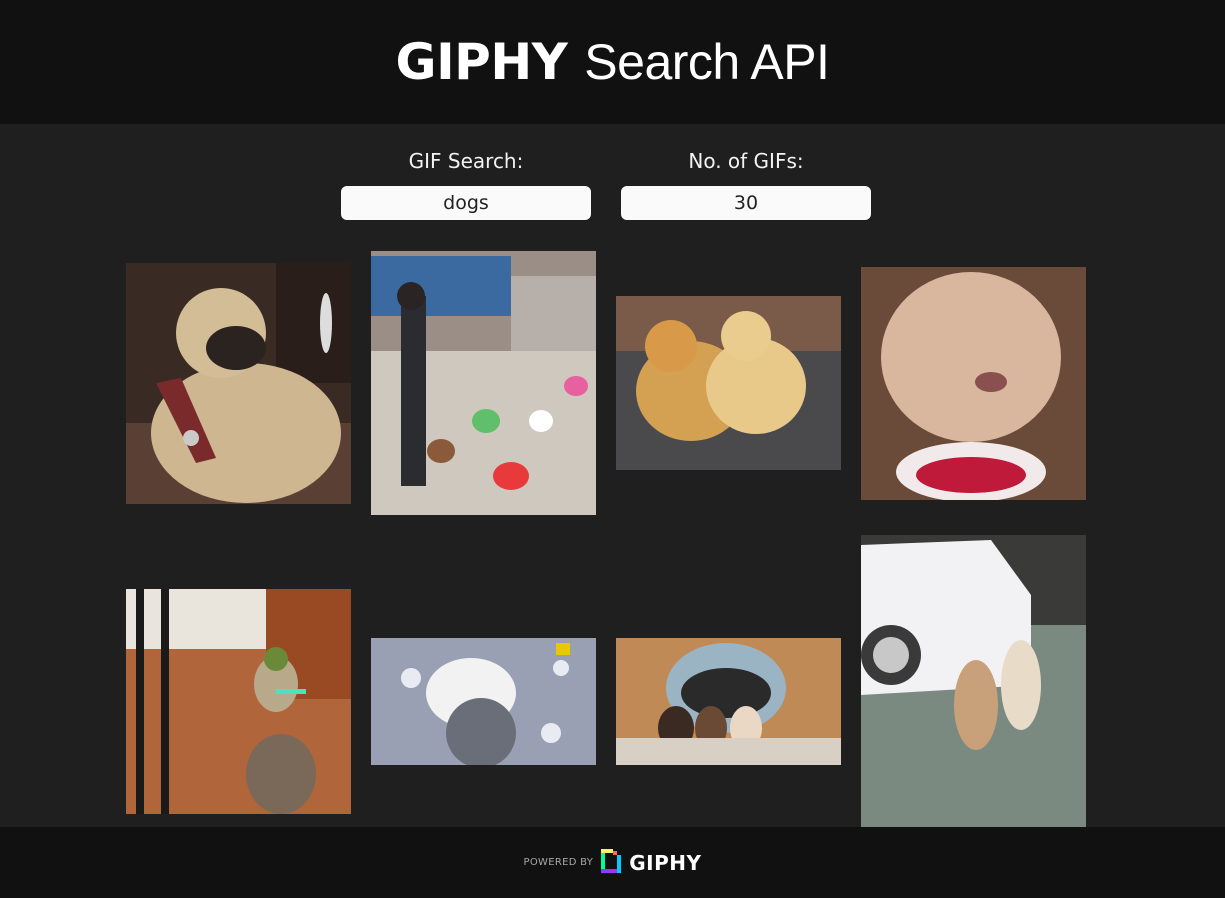 This screenshot has height=898, width=1225. What do you see at coordinates (612, 186) in the screenshot?
I see `search-controls: GIF Search: No. of GIFs:` at bounding box center [612, 186].